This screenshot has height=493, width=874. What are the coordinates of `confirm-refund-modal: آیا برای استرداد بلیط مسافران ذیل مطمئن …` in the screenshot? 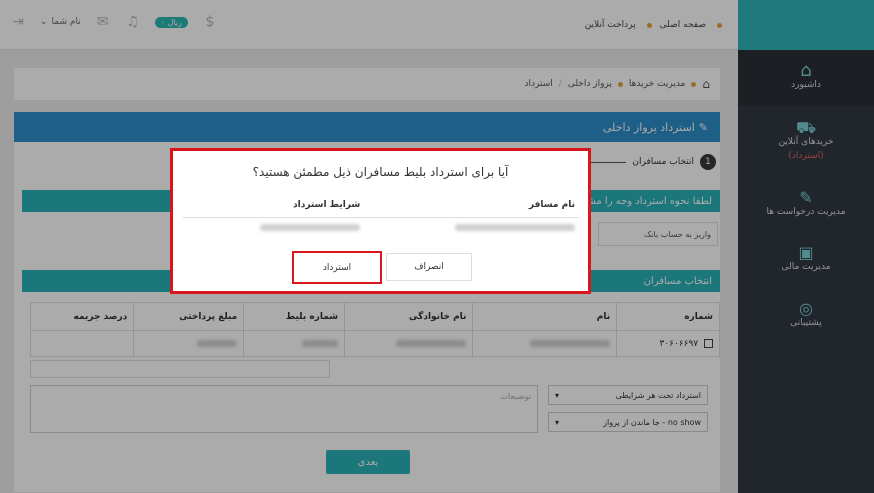 It's located at (380, 221).